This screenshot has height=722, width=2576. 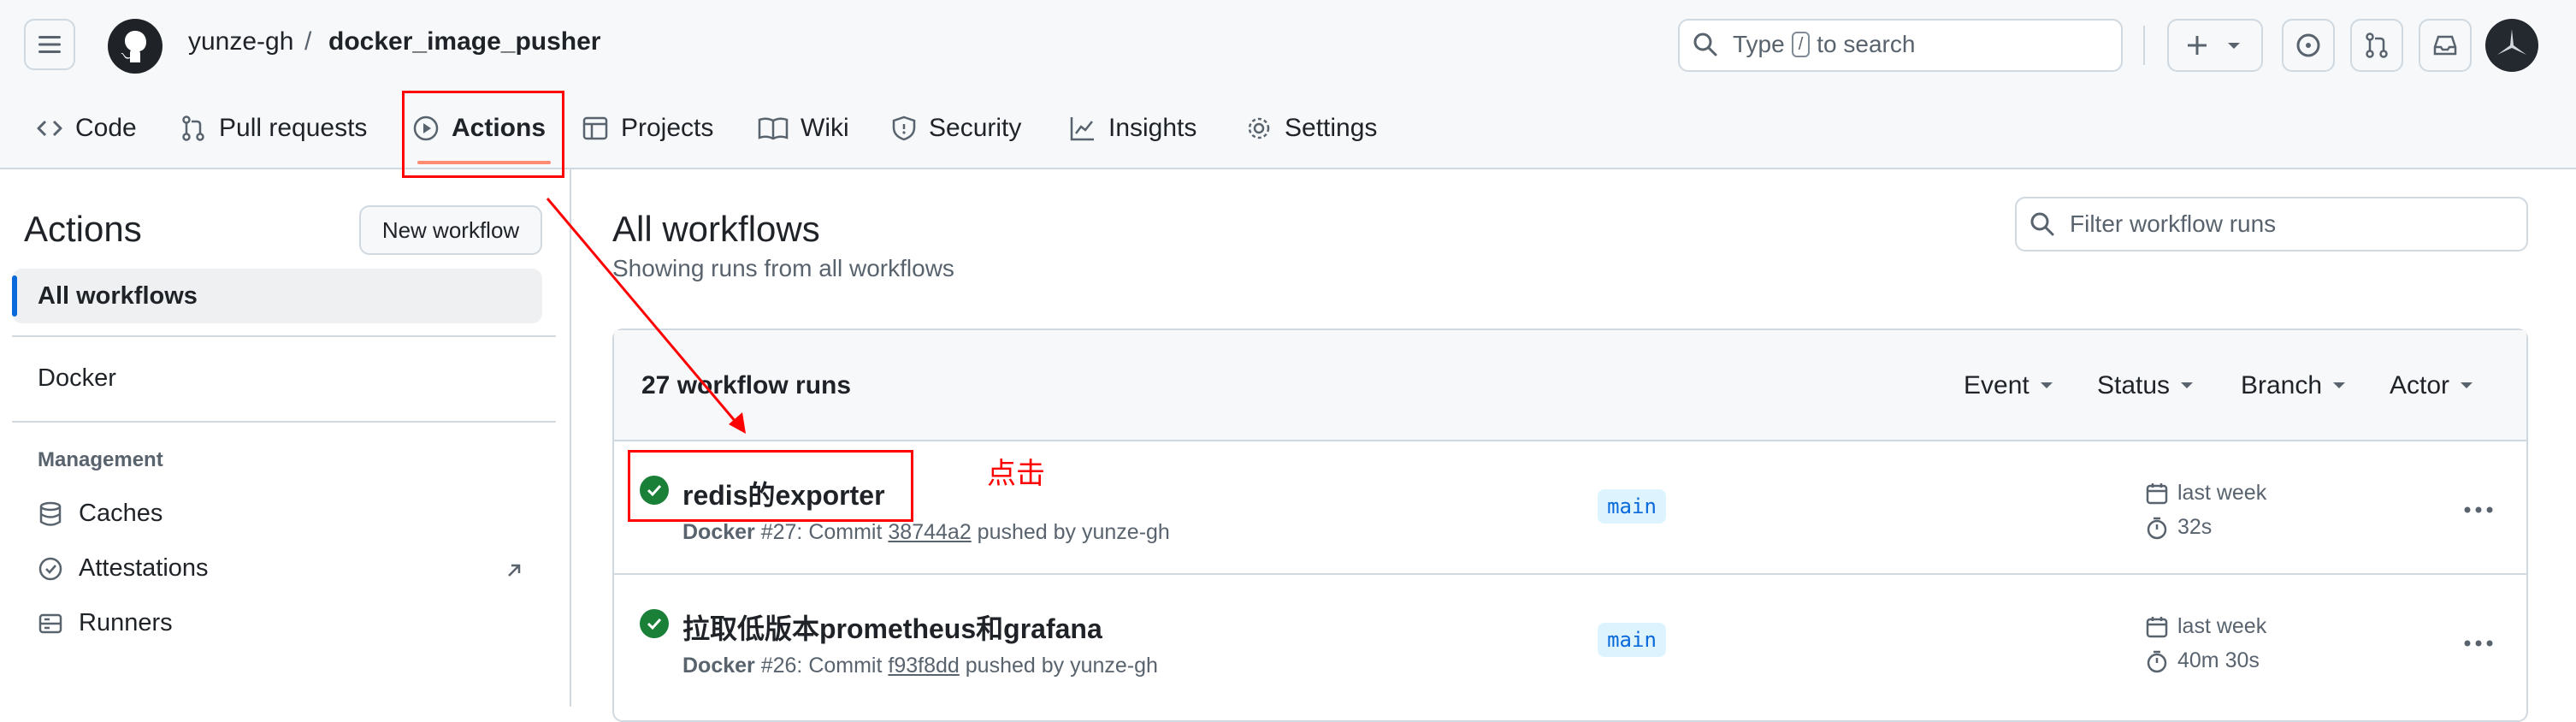 What do you see at coordinates (464, 41) in the screenshot?
I see `breadcrumb-repo: docker_image_pusher` at bounding box center [464, 41].